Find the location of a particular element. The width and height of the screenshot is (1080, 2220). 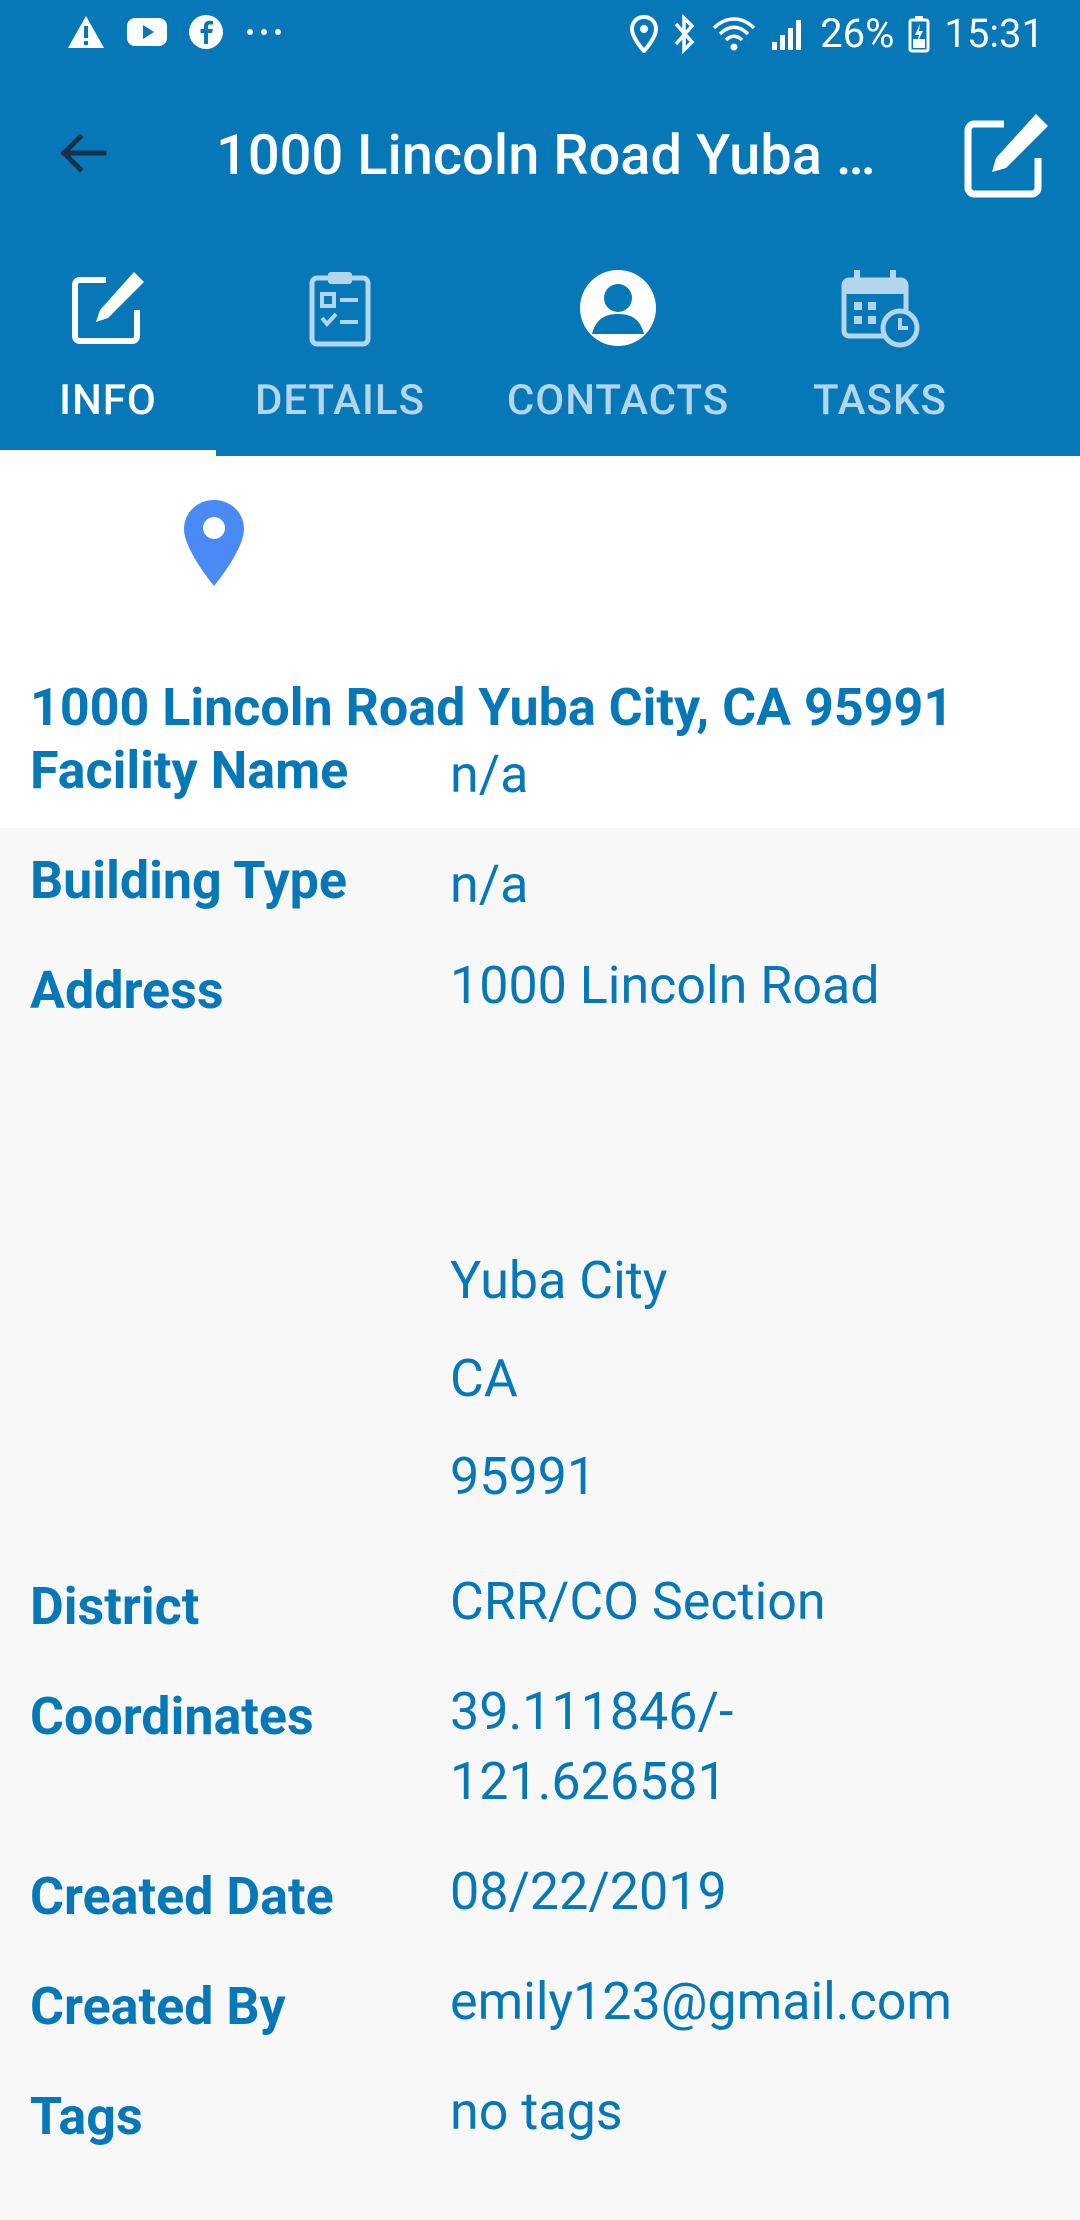

address-label: Address is located at coordinates (127, 990).